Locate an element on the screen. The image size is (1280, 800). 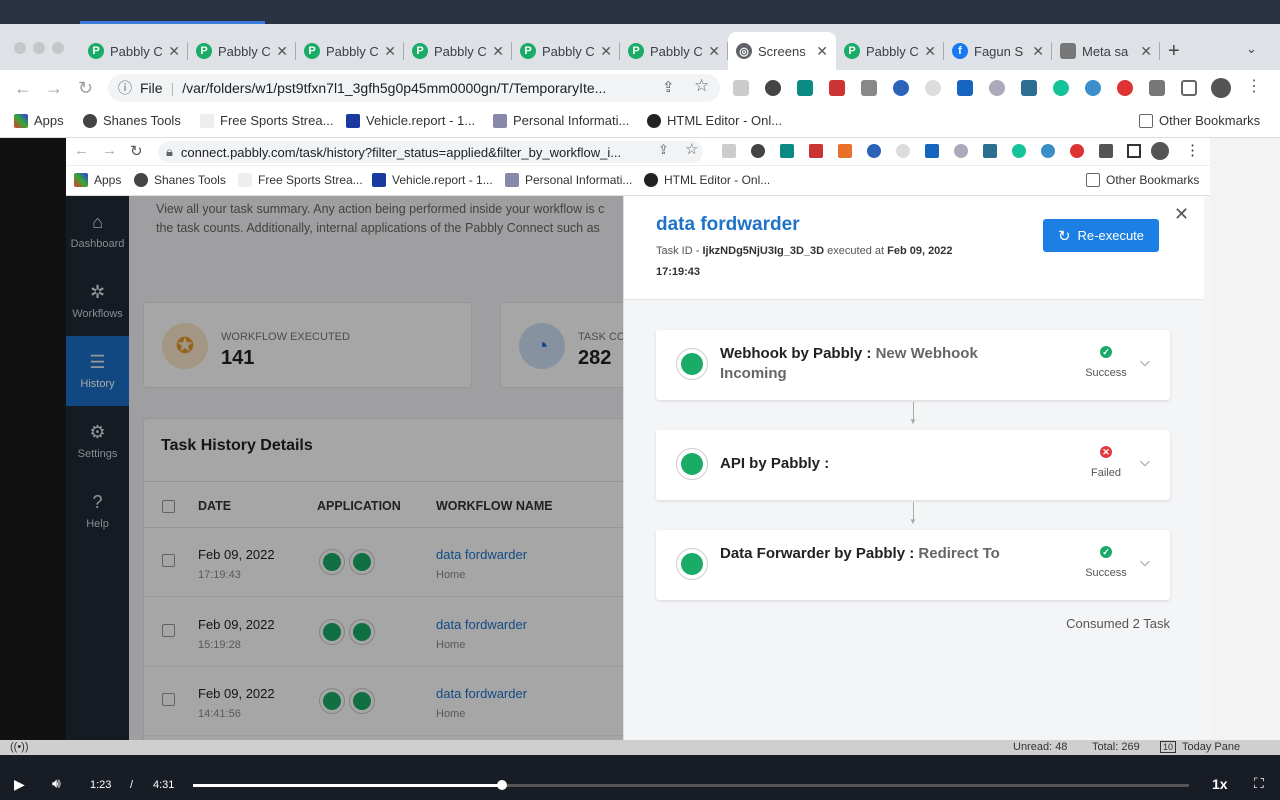
volume-icon: 🔊︎ is located at coordinates (56, 783).